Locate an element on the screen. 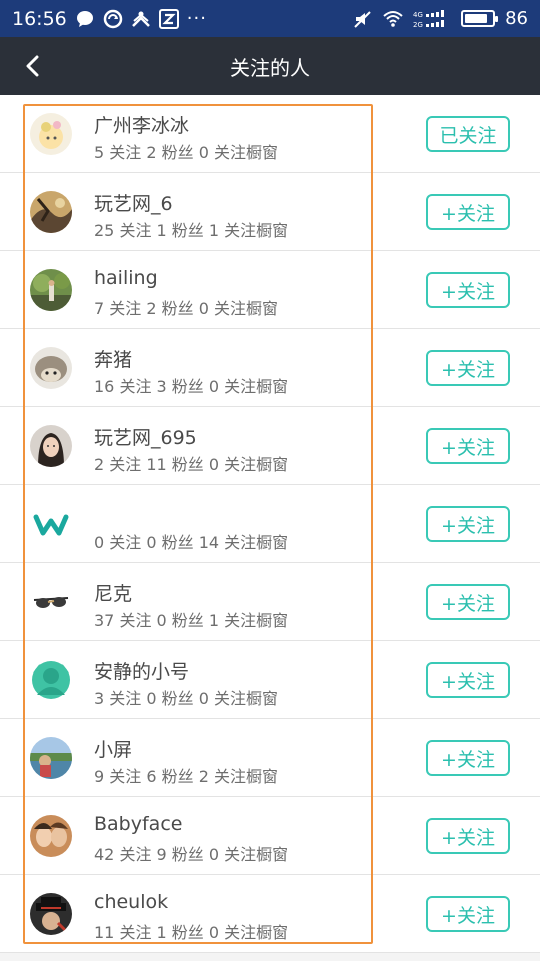 This screenshot has height=961, width=540. user-name: 安静的小号 is located at coordinates (142, 672).